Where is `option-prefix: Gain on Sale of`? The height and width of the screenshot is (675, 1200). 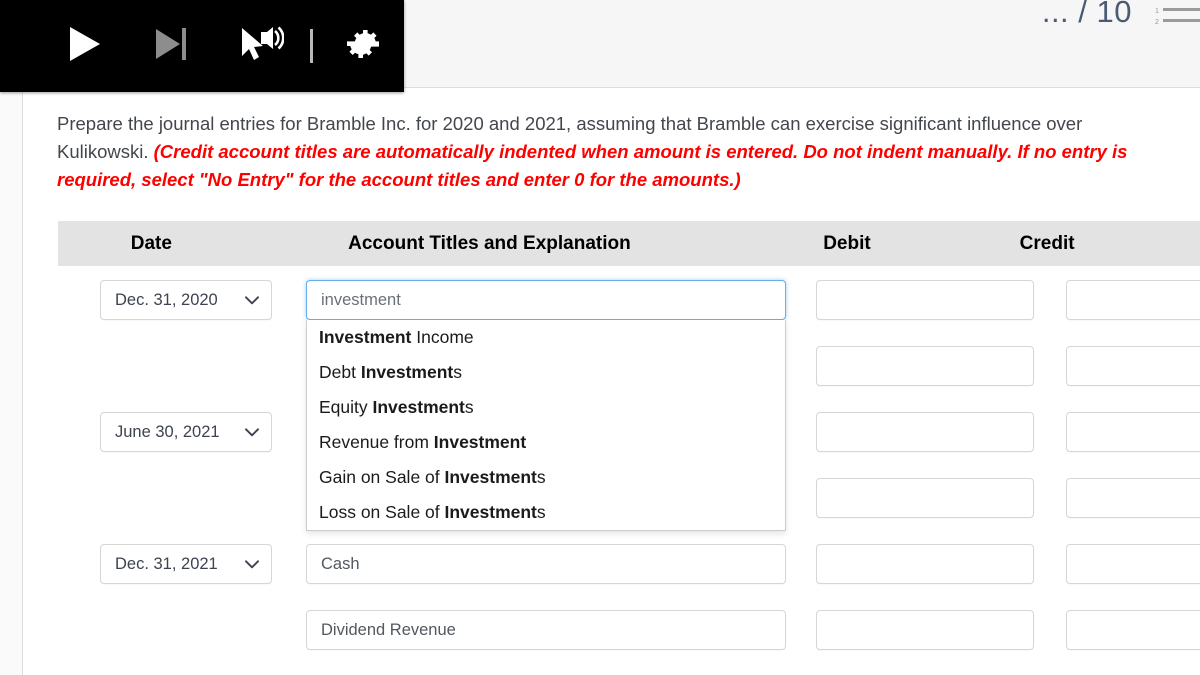 option-prefix: Gain on Sale of is located at coordinates (382, 477).